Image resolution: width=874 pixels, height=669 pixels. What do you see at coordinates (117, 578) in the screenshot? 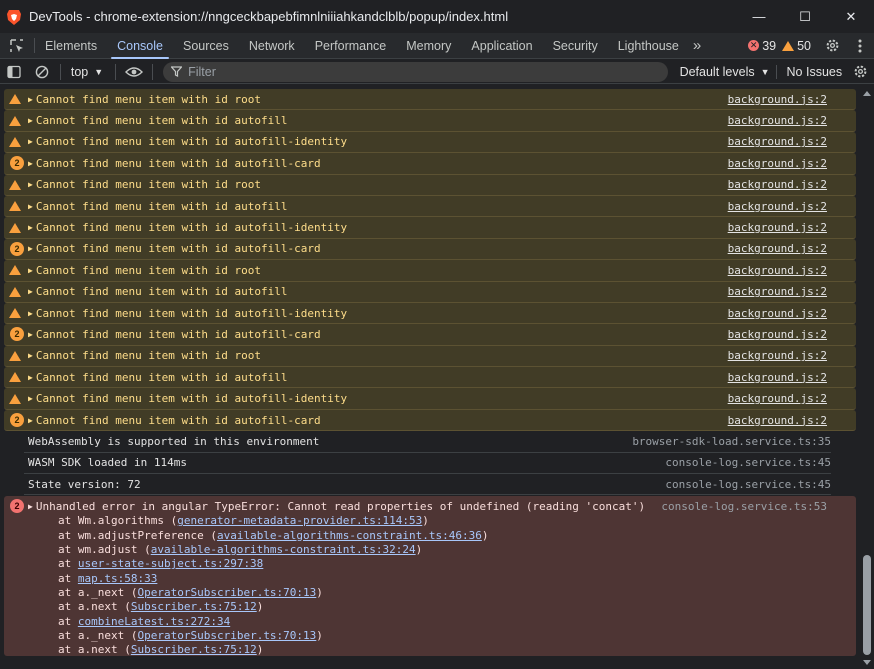
I see `stack-frame-link: map.ts:58:33` at bounding box center [117, 578].